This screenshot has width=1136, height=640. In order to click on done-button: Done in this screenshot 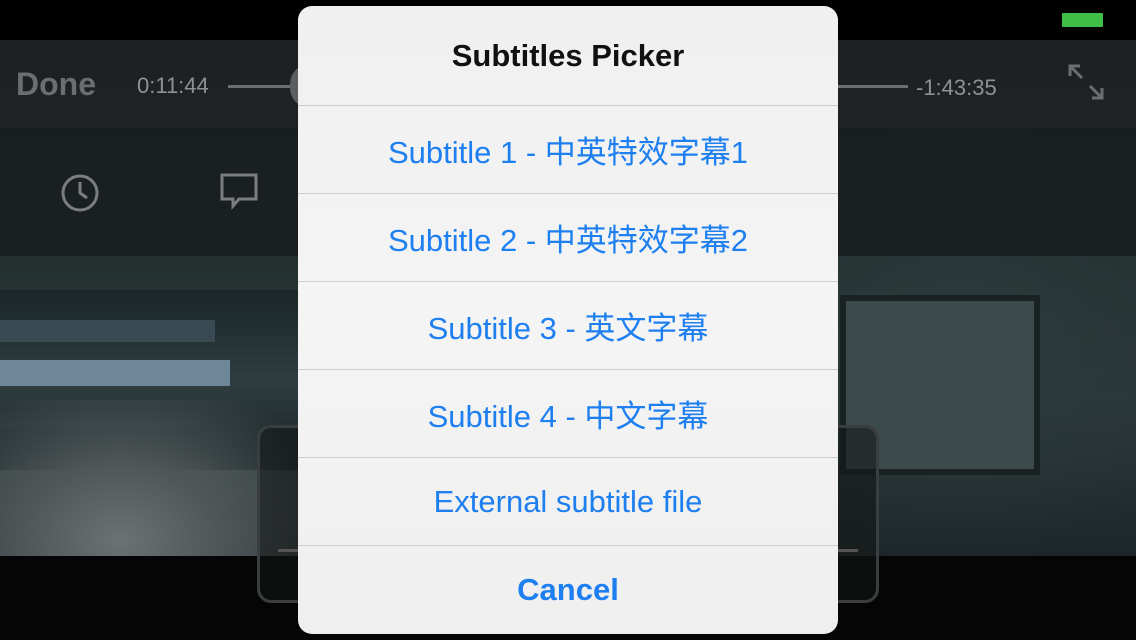, I will do `click(56, 84)`.